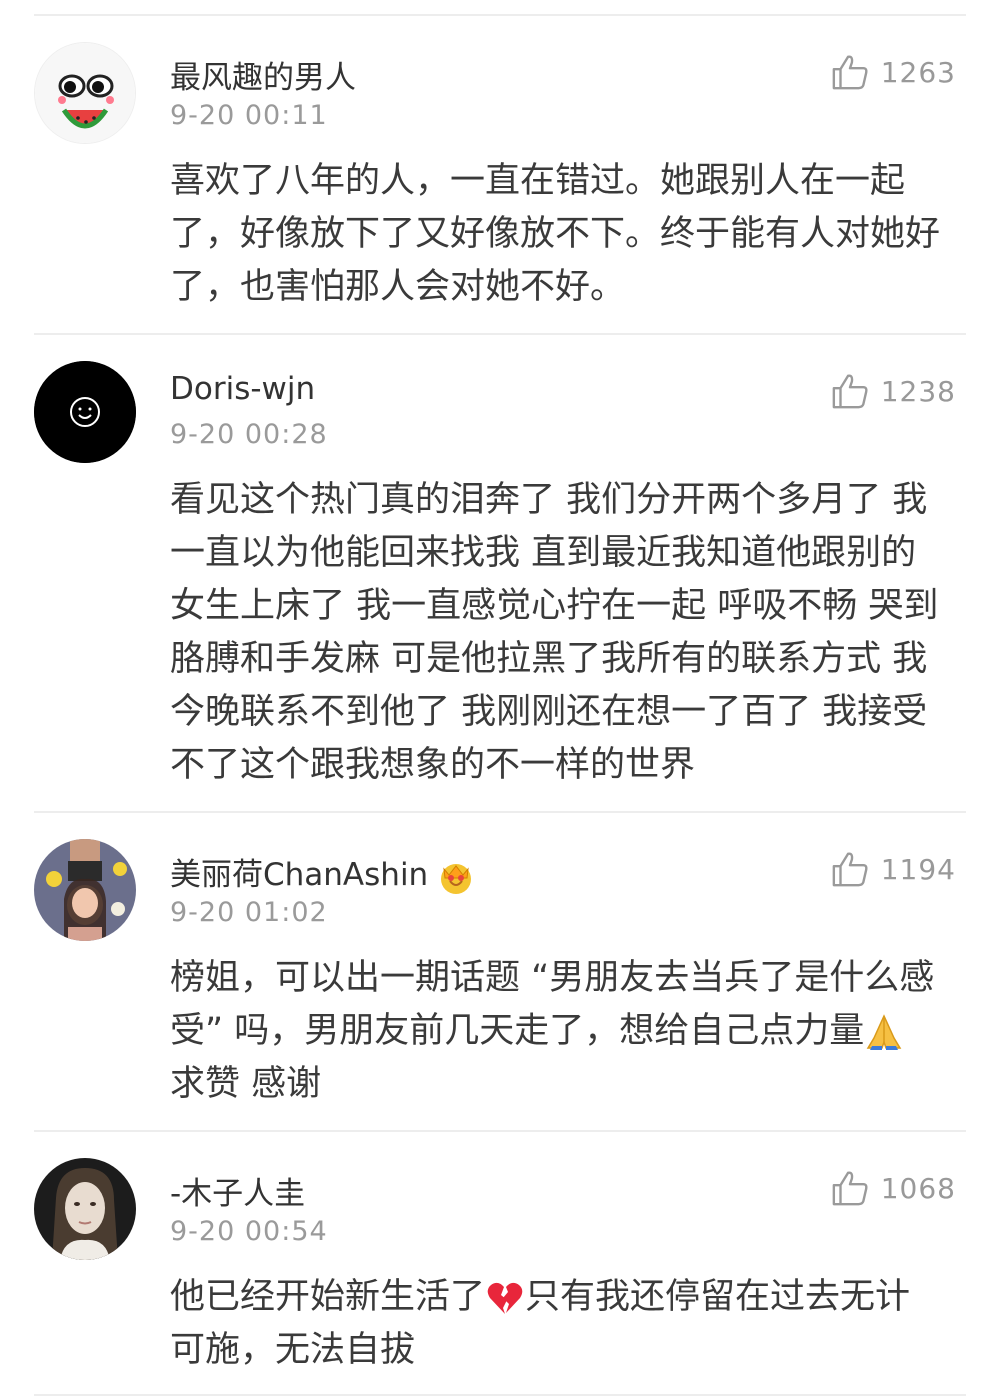  Describe the element at coordinates (500, 1395) in the screenshot. I see `bottom-divider` at that location.